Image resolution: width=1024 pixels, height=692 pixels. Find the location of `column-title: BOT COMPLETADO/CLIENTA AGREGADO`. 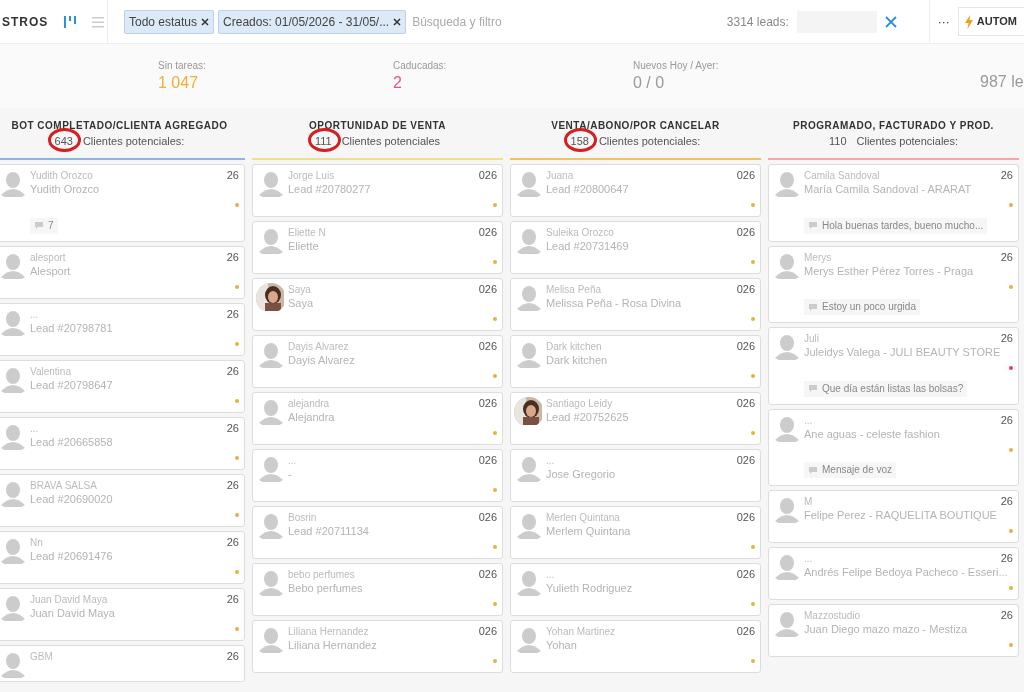

column-title: BOT COMPLETADO/CLIENTA AGREGADO is located at coordinates (119, 126).